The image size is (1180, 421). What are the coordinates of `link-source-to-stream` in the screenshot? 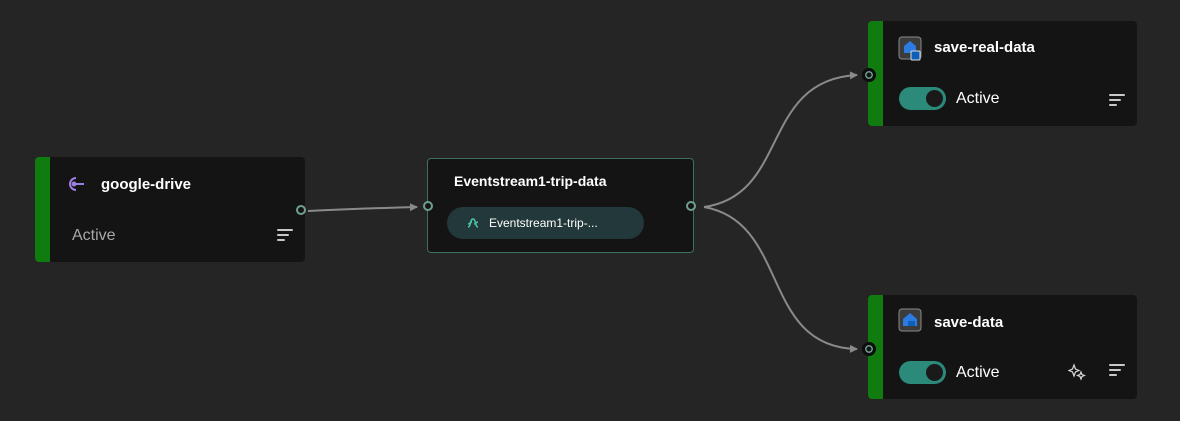 It's located at (362, 207).